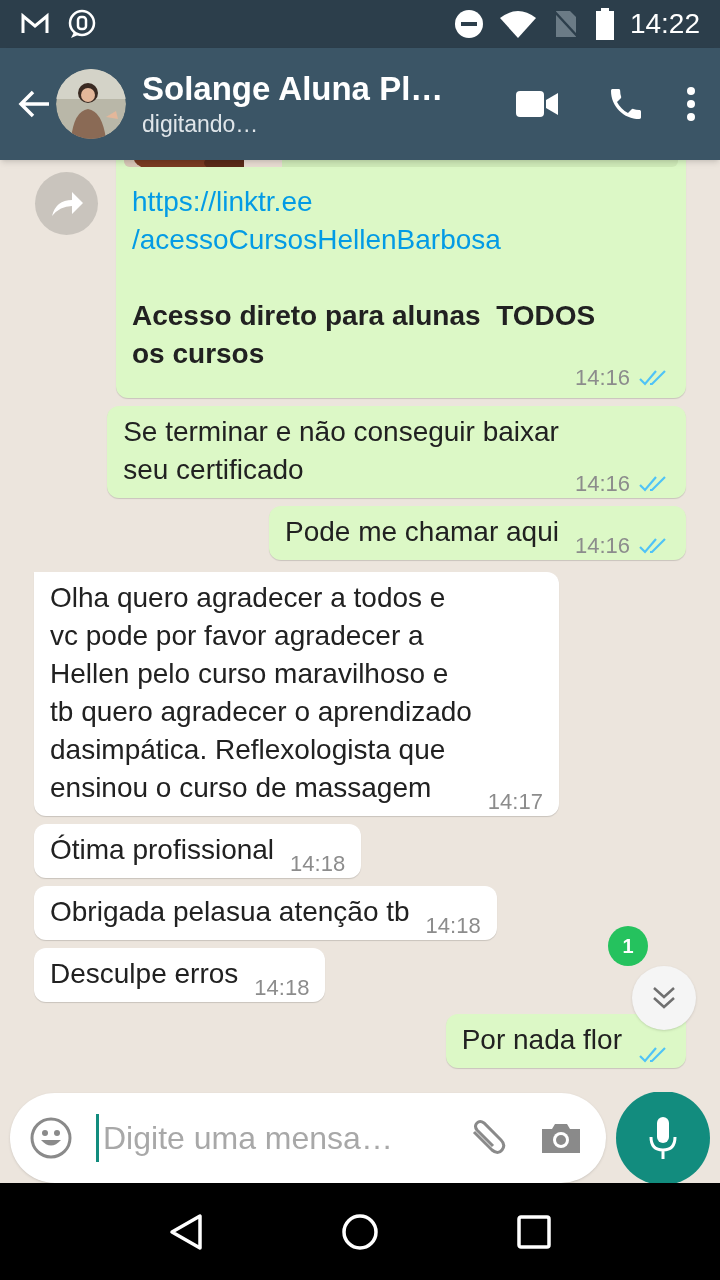  Describe the element at coordinates (604, 24) in the screenshot. I see `battery-icon` at that location.